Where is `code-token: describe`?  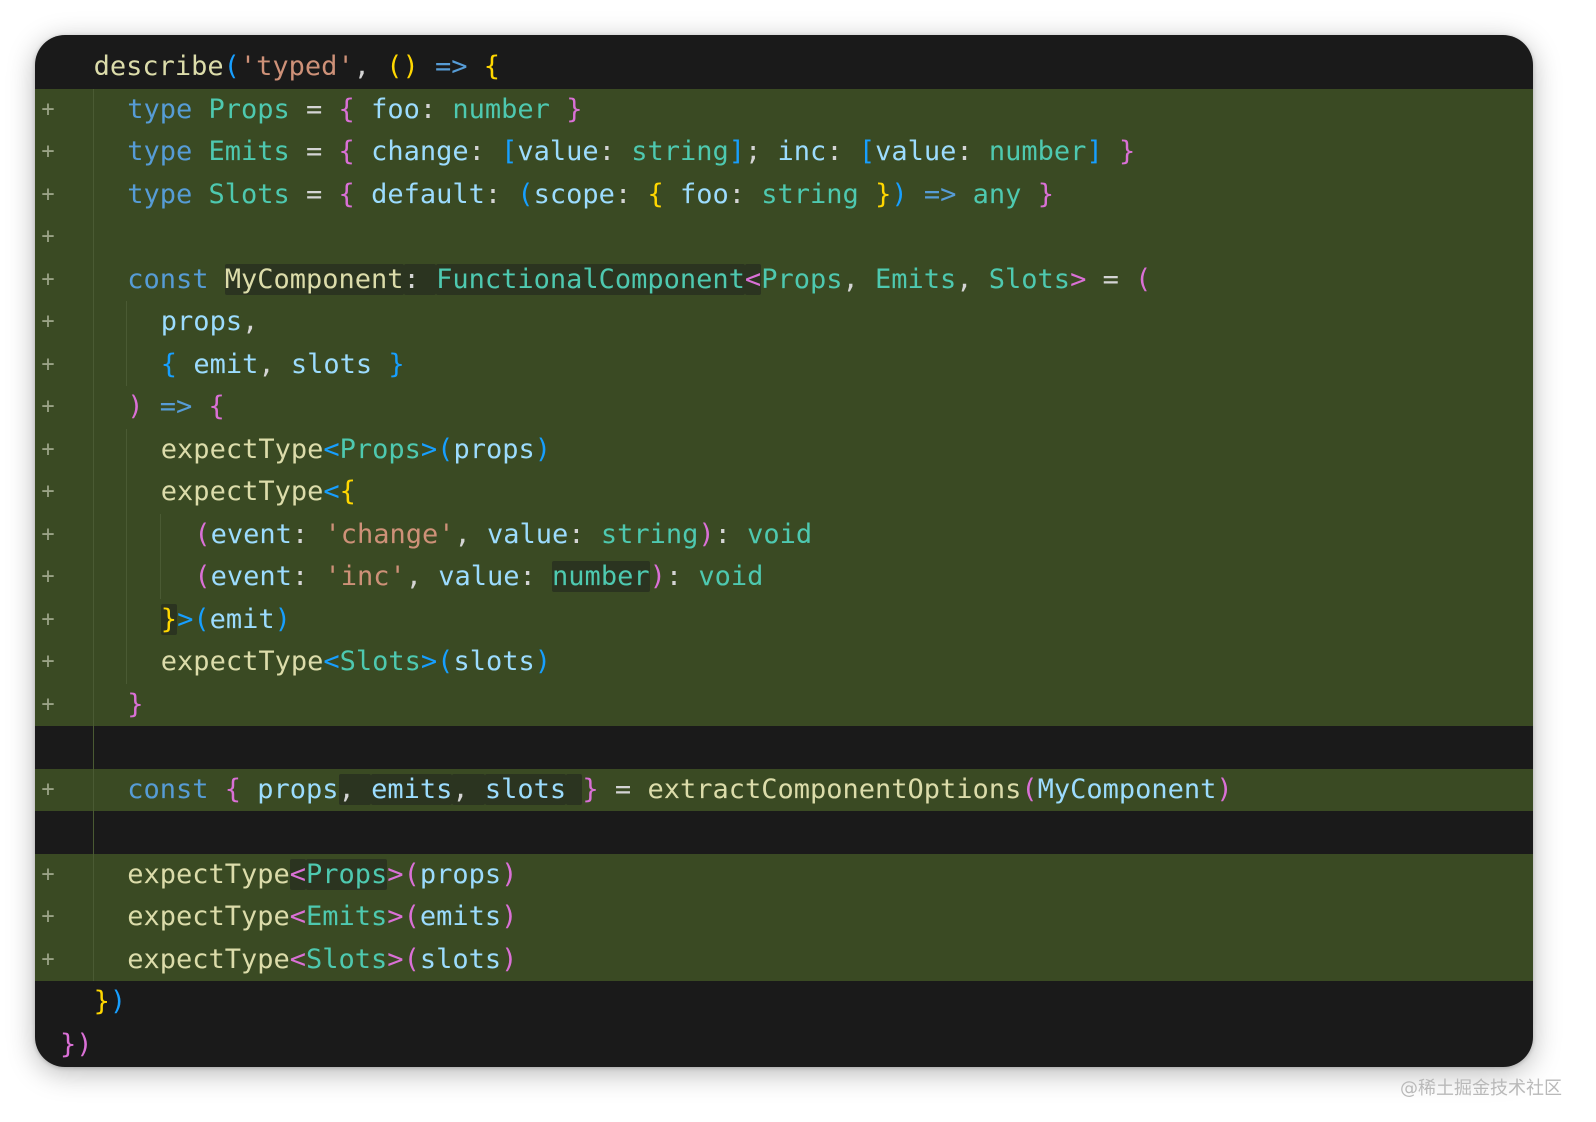 code-token: describe is located at coordinates (158, 66).